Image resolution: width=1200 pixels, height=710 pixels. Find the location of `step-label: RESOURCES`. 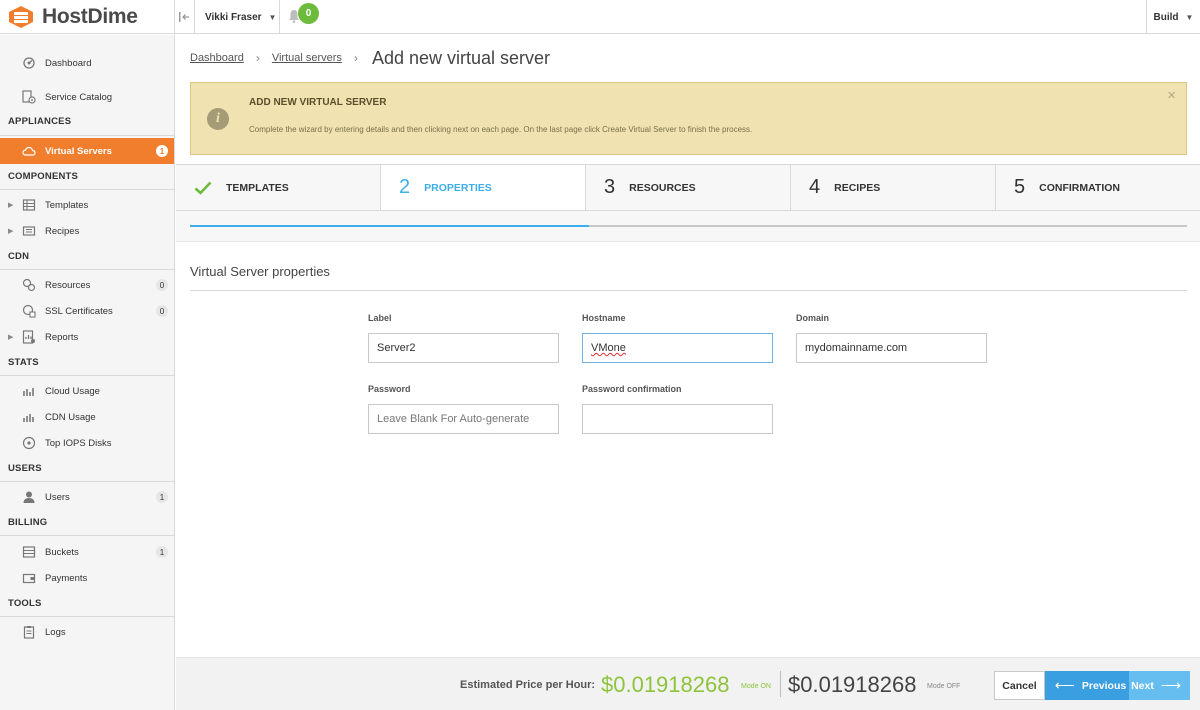

step-label: RESOURCES is located at coordinates (662, 187).